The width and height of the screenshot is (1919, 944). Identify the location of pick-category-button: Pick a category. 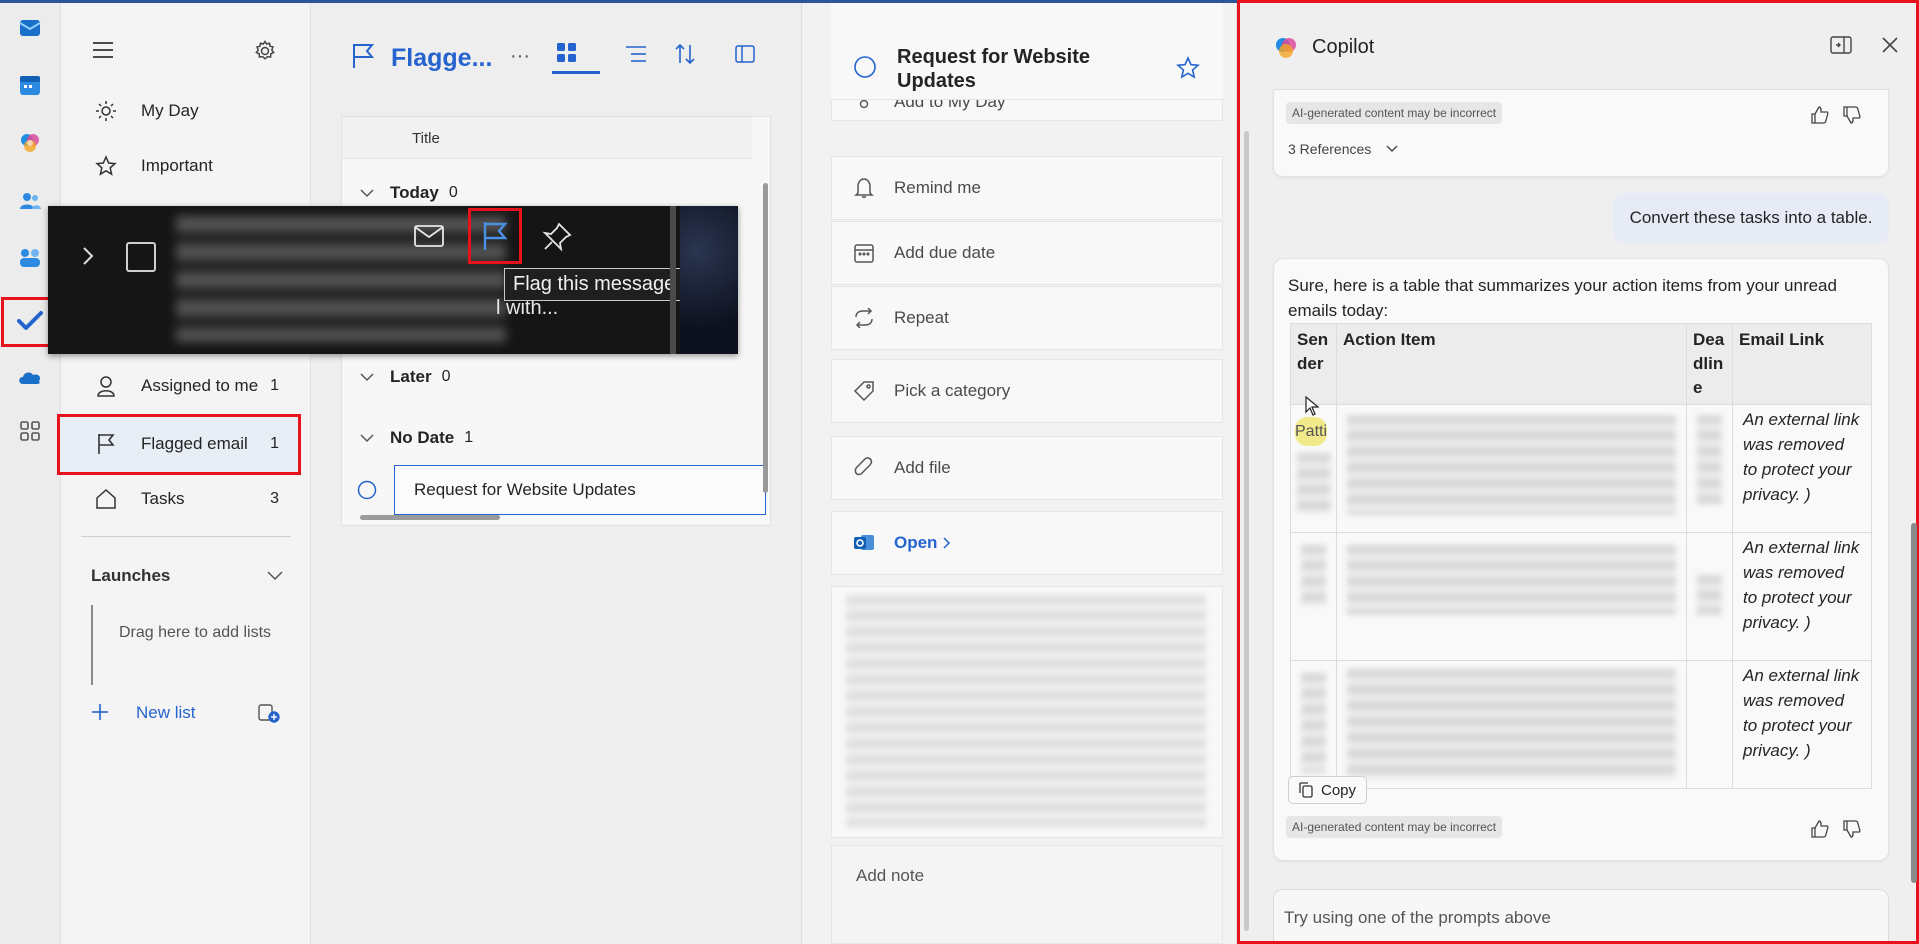
(1027, 391).